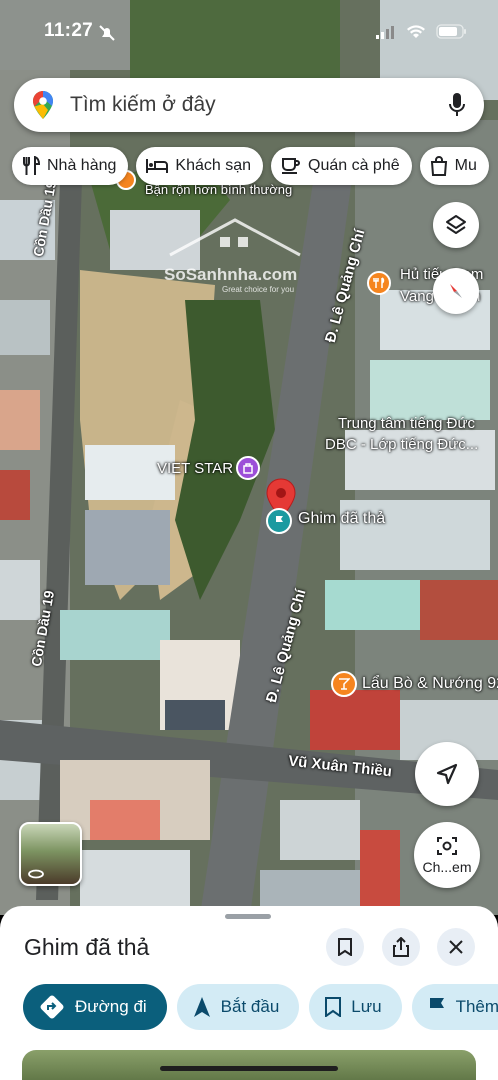  I want to click on battery-icon, so click(451, 31).